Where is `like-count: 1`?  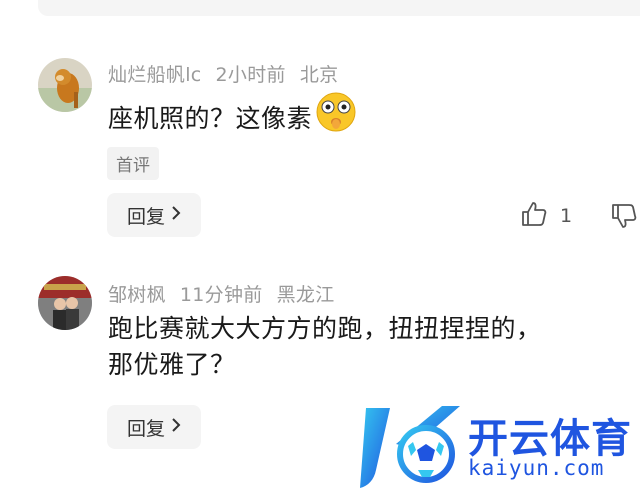 like-count: 1 is located at coordinates (566, 216).